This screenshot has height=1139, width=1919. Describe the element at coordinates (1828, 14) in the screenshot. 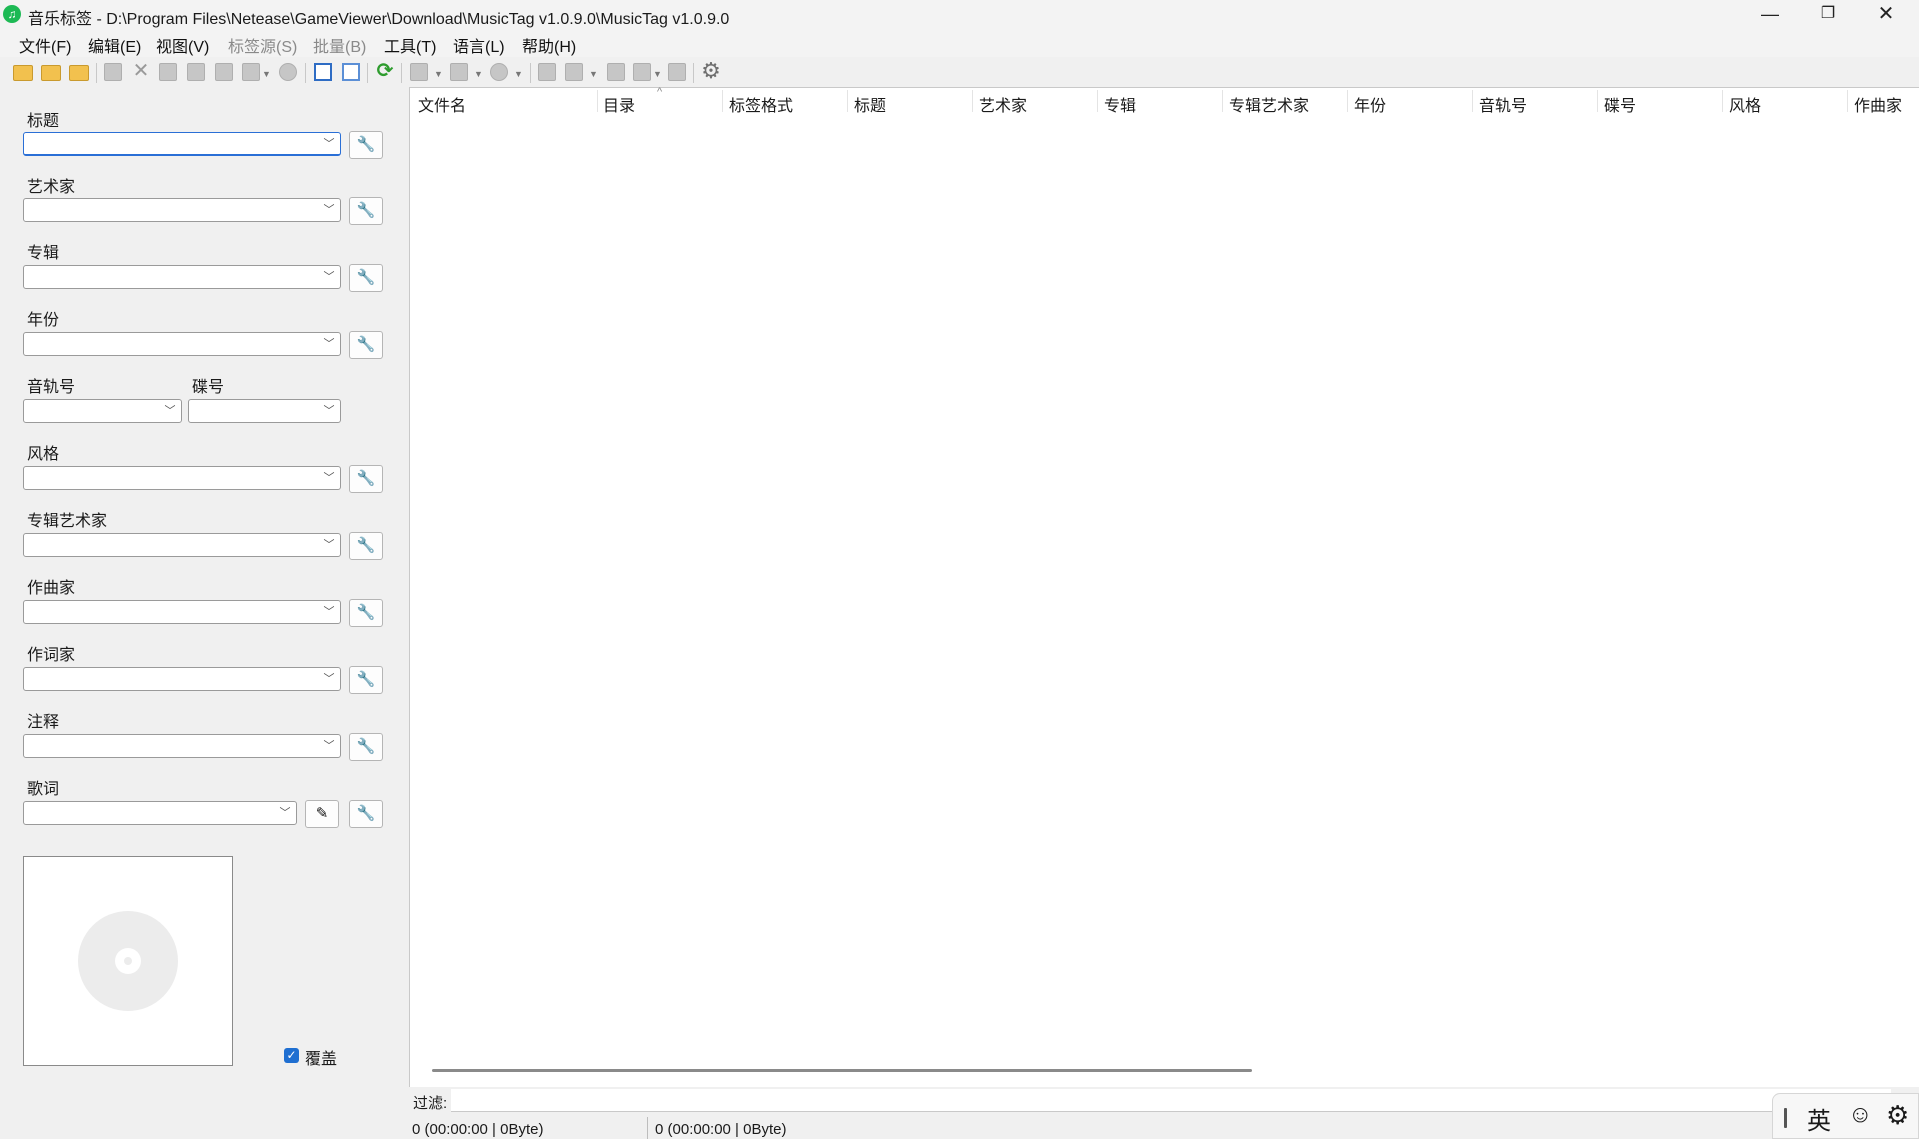

I see `restore-button: ❐` at that location.